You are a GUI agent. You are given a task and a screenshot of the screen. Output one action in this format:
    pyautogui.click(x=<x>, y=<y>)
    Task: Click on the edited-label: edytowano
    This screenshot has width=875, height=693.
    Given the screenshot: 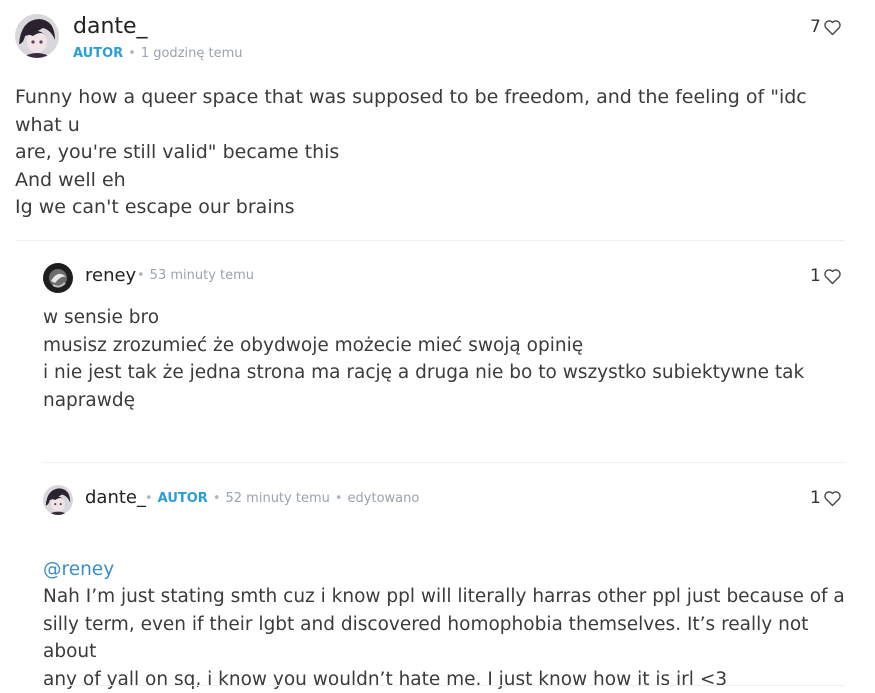 What is the action you would take?
    pyautogui.click(x=383, y=498)
    